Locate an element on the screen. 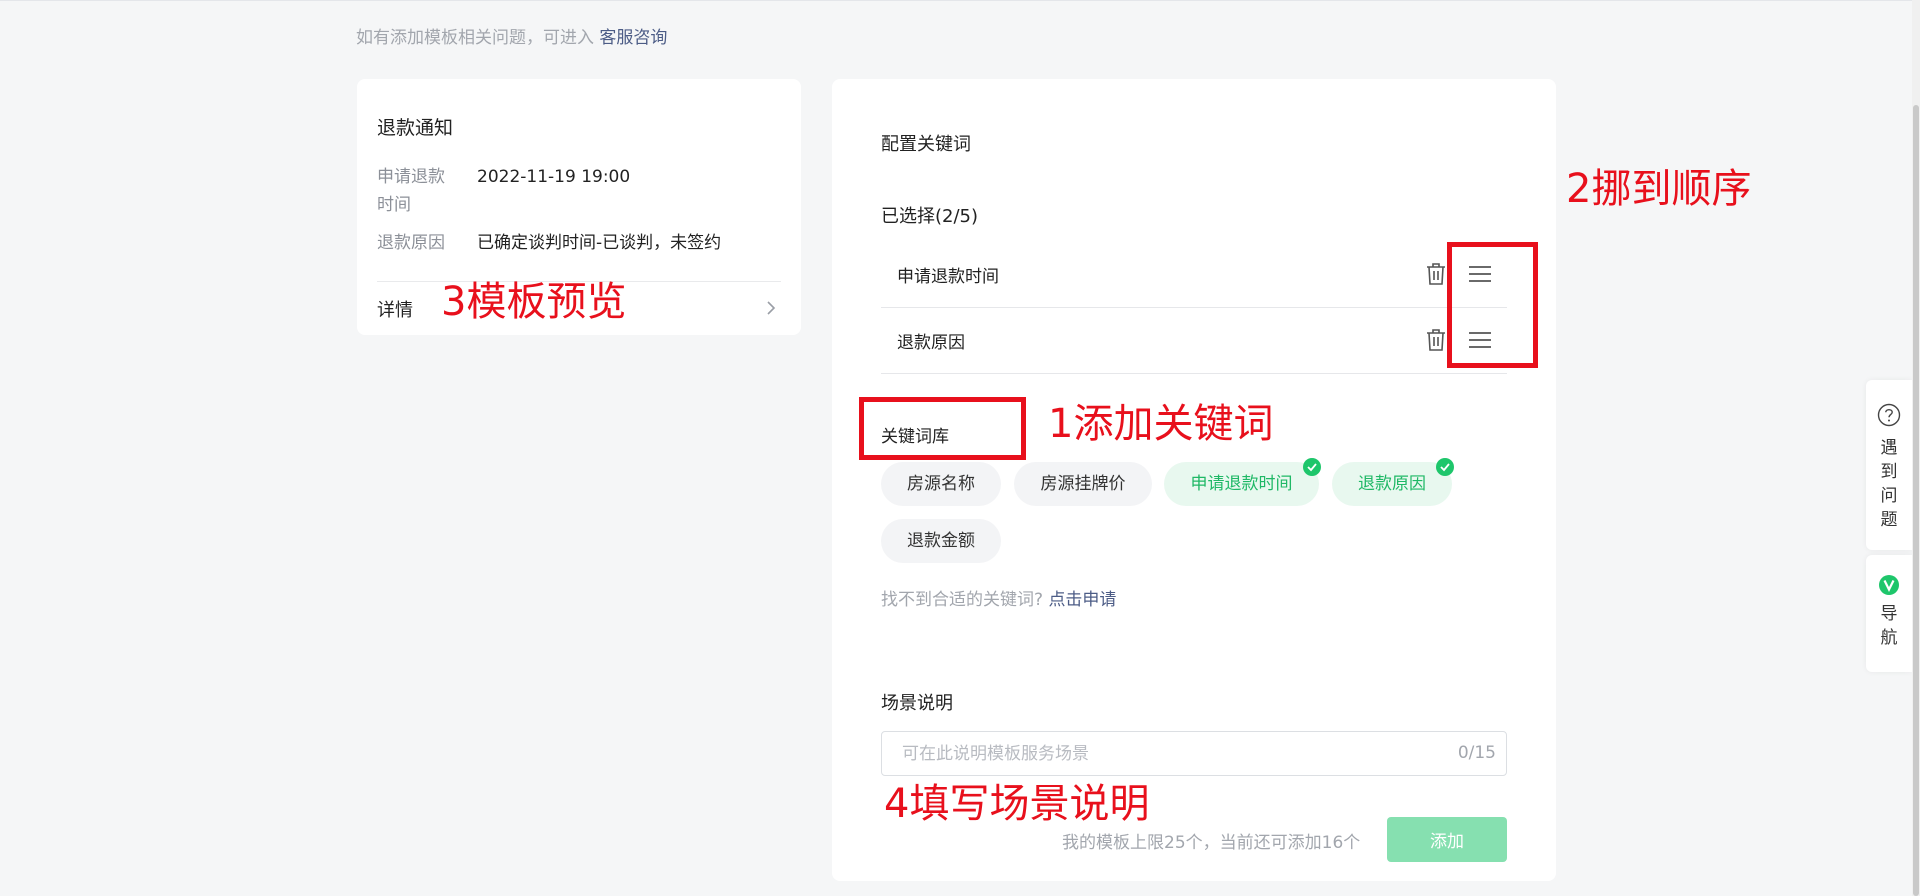 This screenshot has height=896, width=1920. help-float-button: 遇到问题 is located at coordinates (1889, 465).